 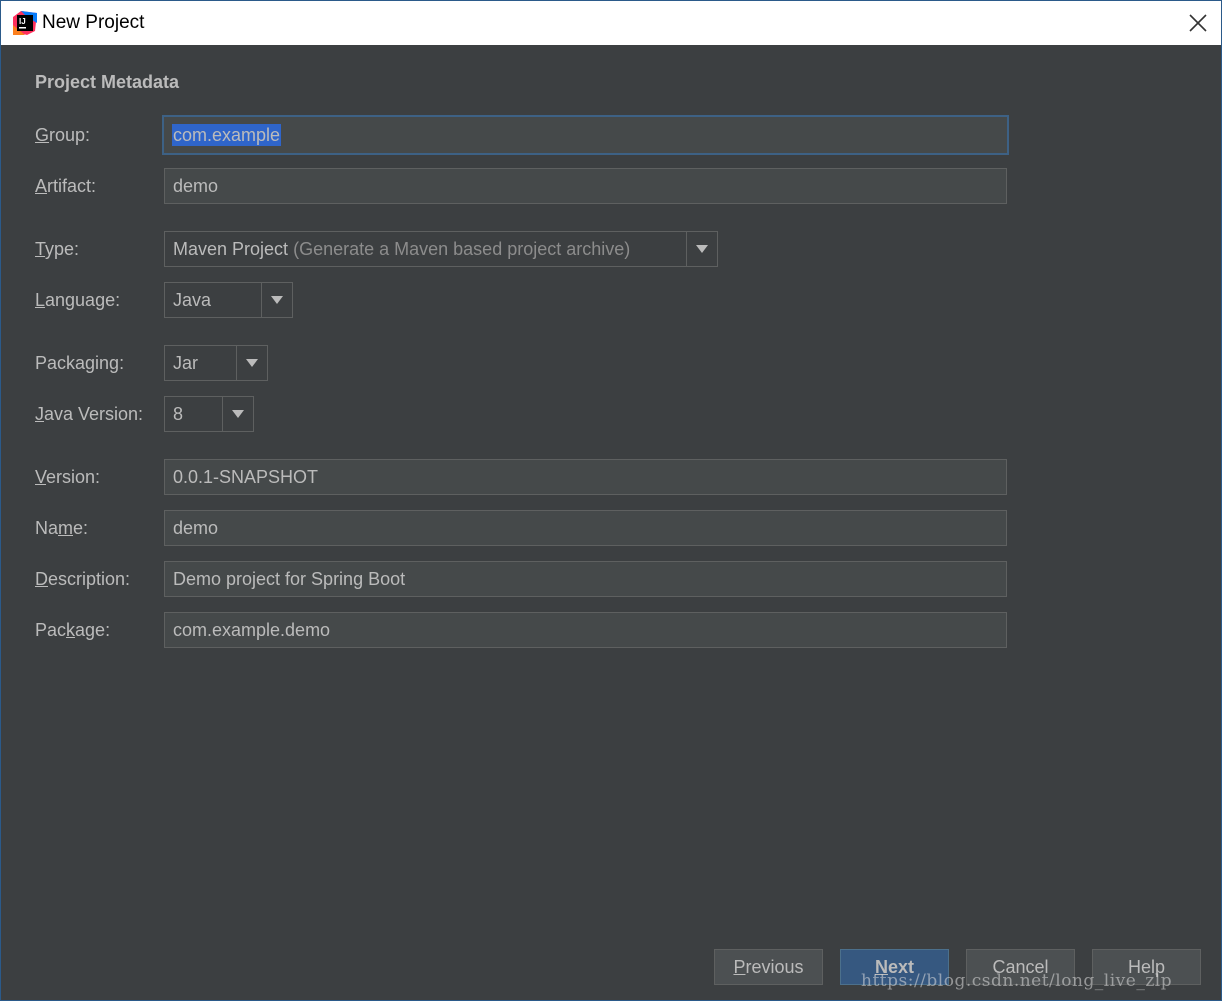 What do you see at coordinates (585, 630) in the screenshot?
I see `package-field: com.example.demo` at bounding box center [585, 630].